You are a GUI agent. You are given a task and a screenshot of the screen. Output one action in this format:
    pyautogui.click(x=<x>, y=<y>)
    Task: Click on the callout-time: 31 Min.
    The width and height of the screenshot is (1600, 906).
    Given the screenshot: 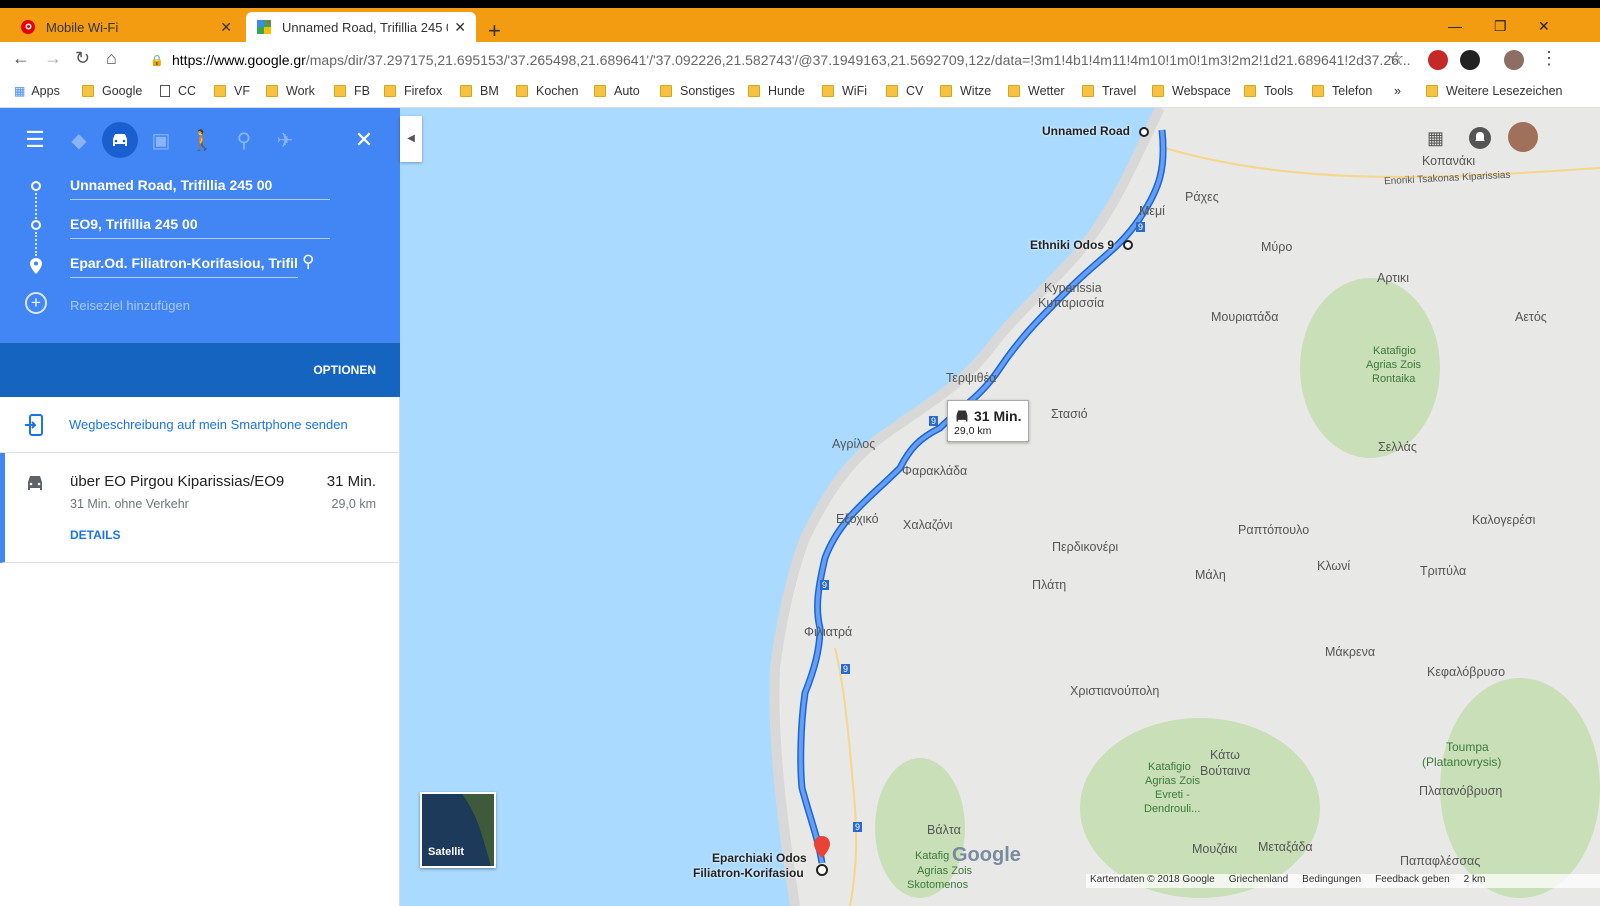 What is the action you would take?
    pyautogui.click(x=998, y=416)
    